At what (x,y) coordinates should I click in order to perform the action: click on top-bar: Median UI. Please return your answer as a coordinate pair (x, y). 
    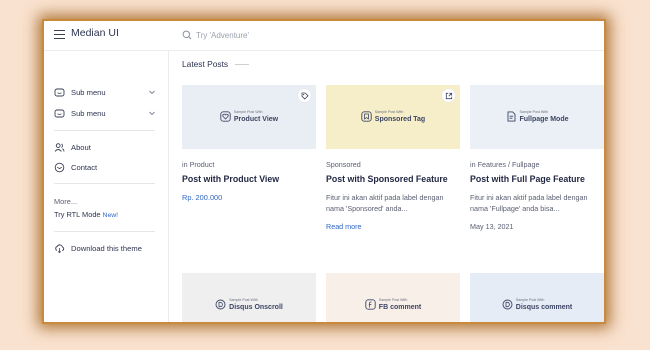
    Looking at the image, I should click on (324, 36).